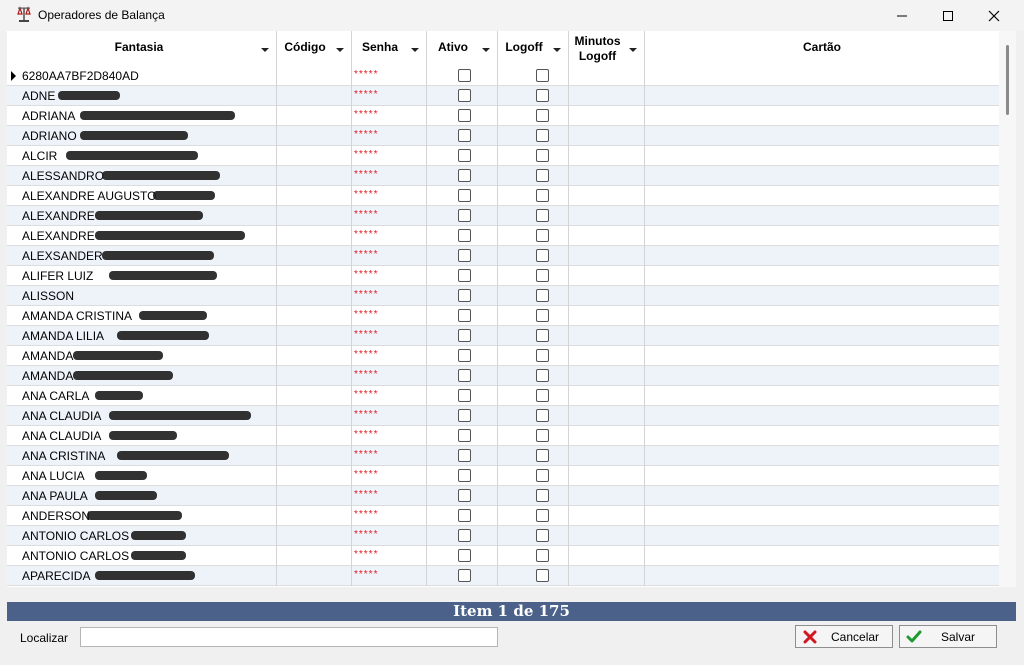 This screenshot has height=665, width=1024. Describe the element at coordinates (148, 576) in the screenshot. I see `cell-fantasia: APARECIDA` at that location.